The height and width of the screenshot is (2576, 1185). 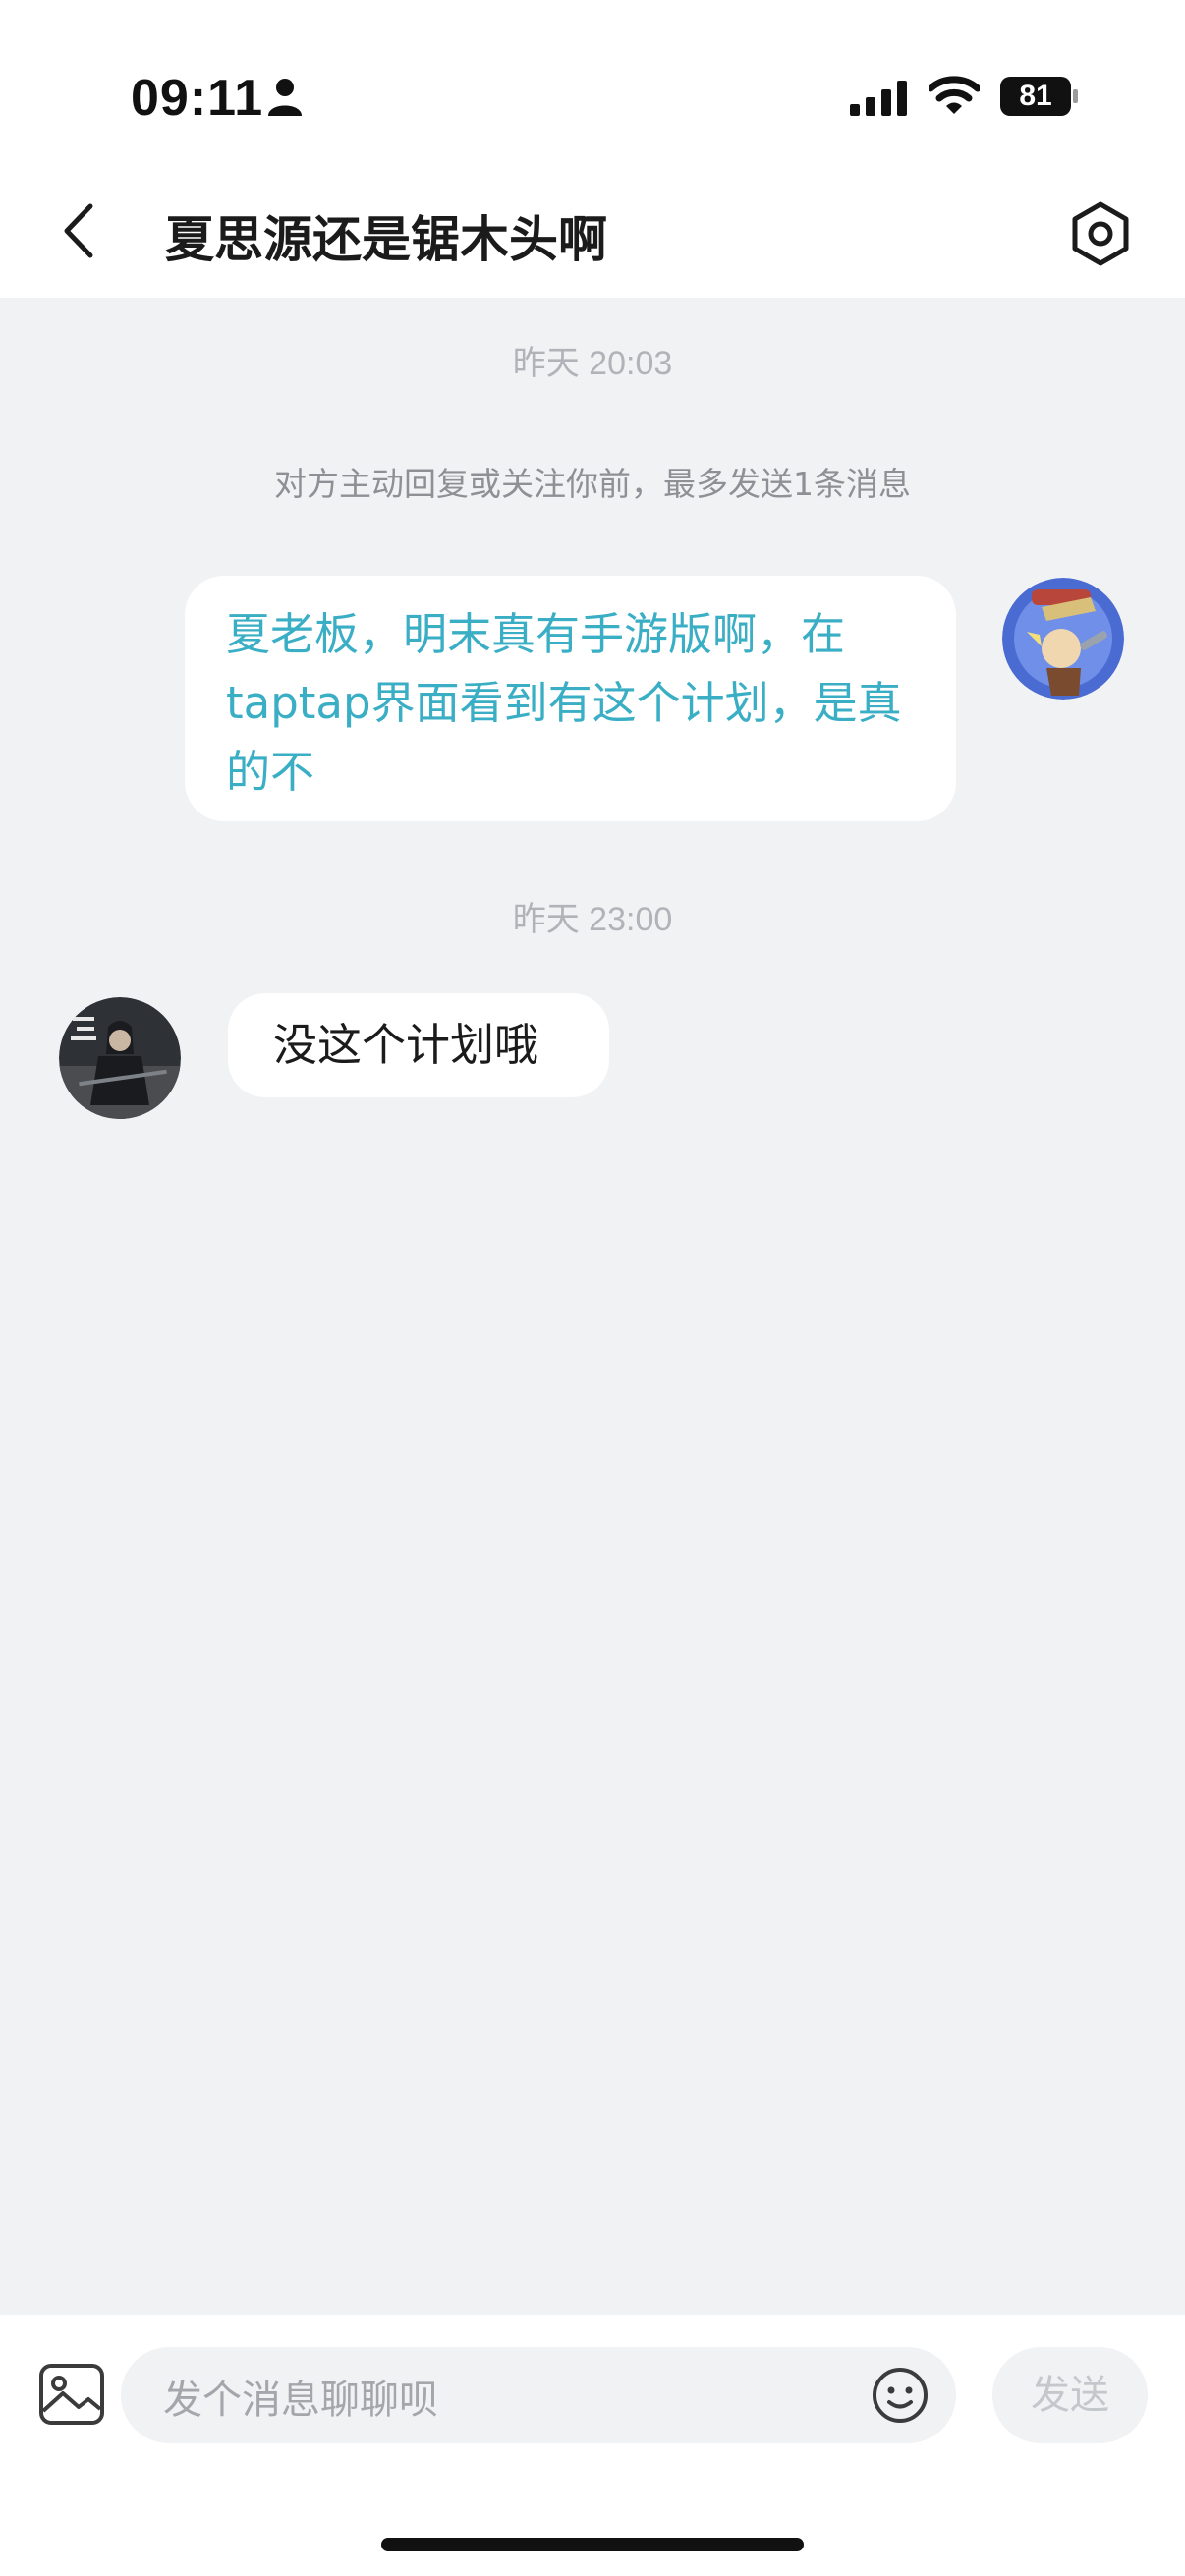 What do you see at coordinates (1100, 233) in the screenshot?
I see `settings-hexagon-icon` at bounding box center [1100, 233].